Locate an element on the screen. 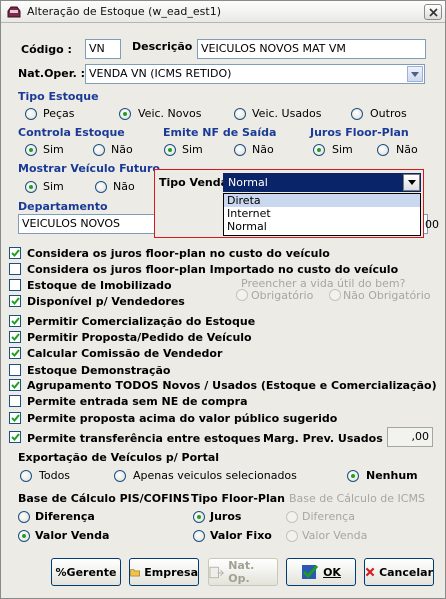 The height and width of the screenshot is (599, 446). empresa-button: Empresa is located at coordinates (164, 572).